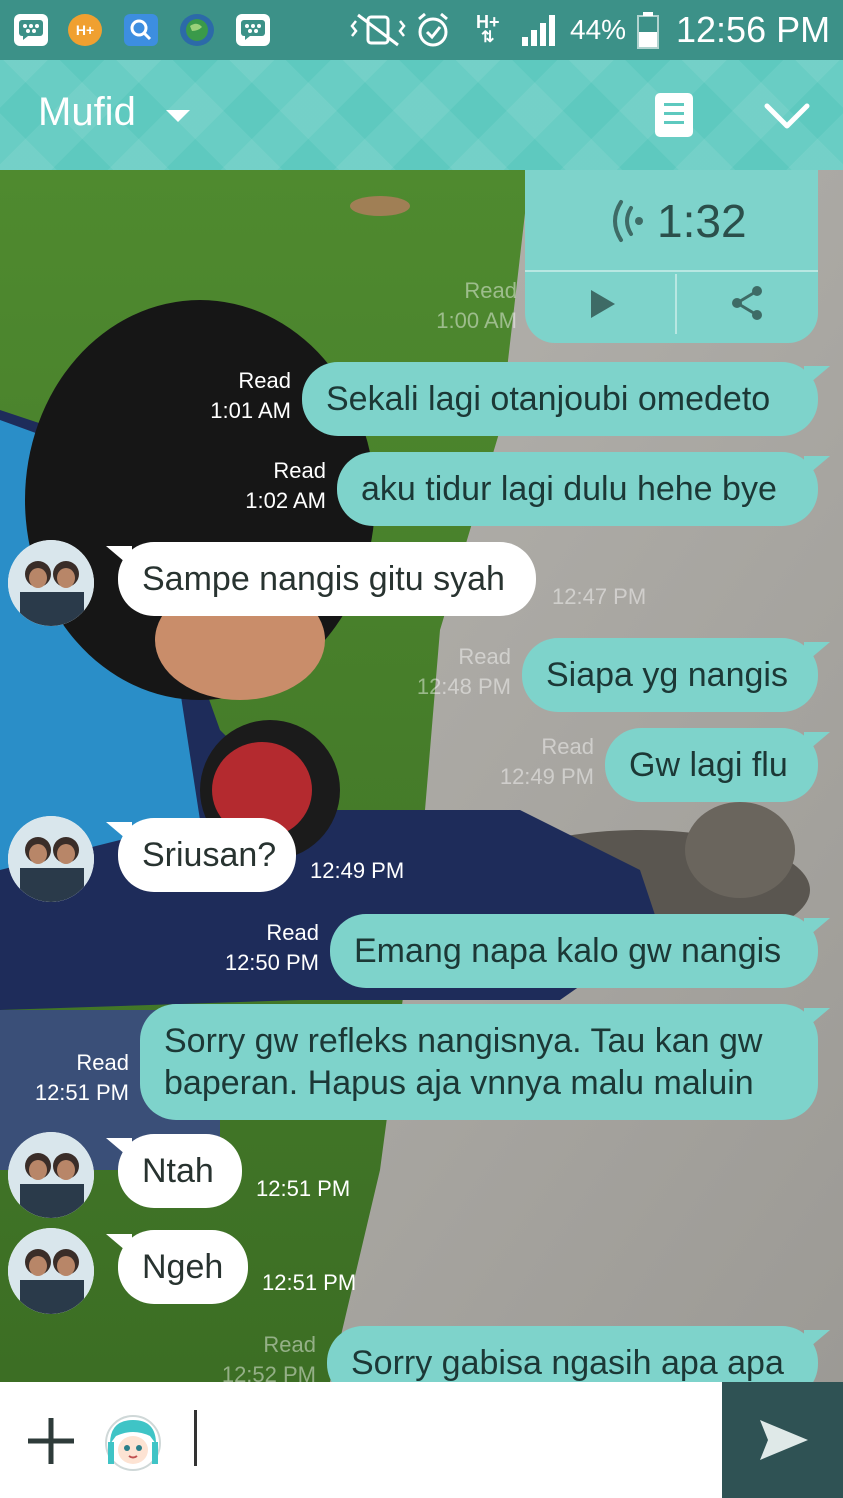  Describe the element at coordinates (540, 30) in the screenshot. I see `signal-icon` at that location.